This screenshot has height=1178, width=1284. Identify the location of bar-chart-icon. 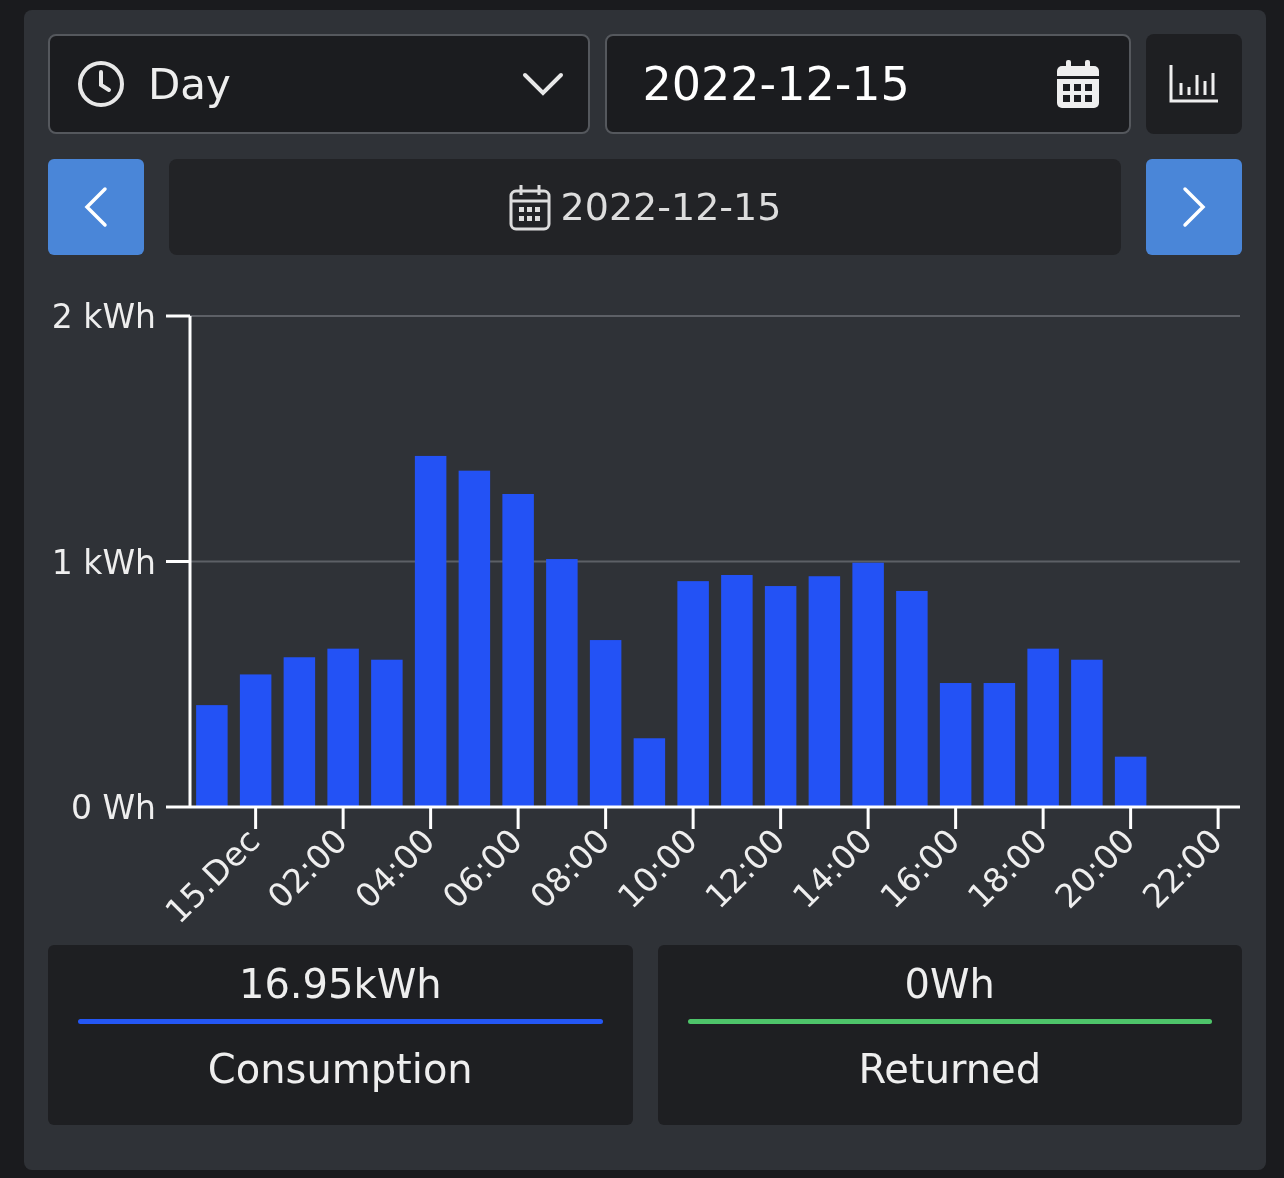
(1194, 84).